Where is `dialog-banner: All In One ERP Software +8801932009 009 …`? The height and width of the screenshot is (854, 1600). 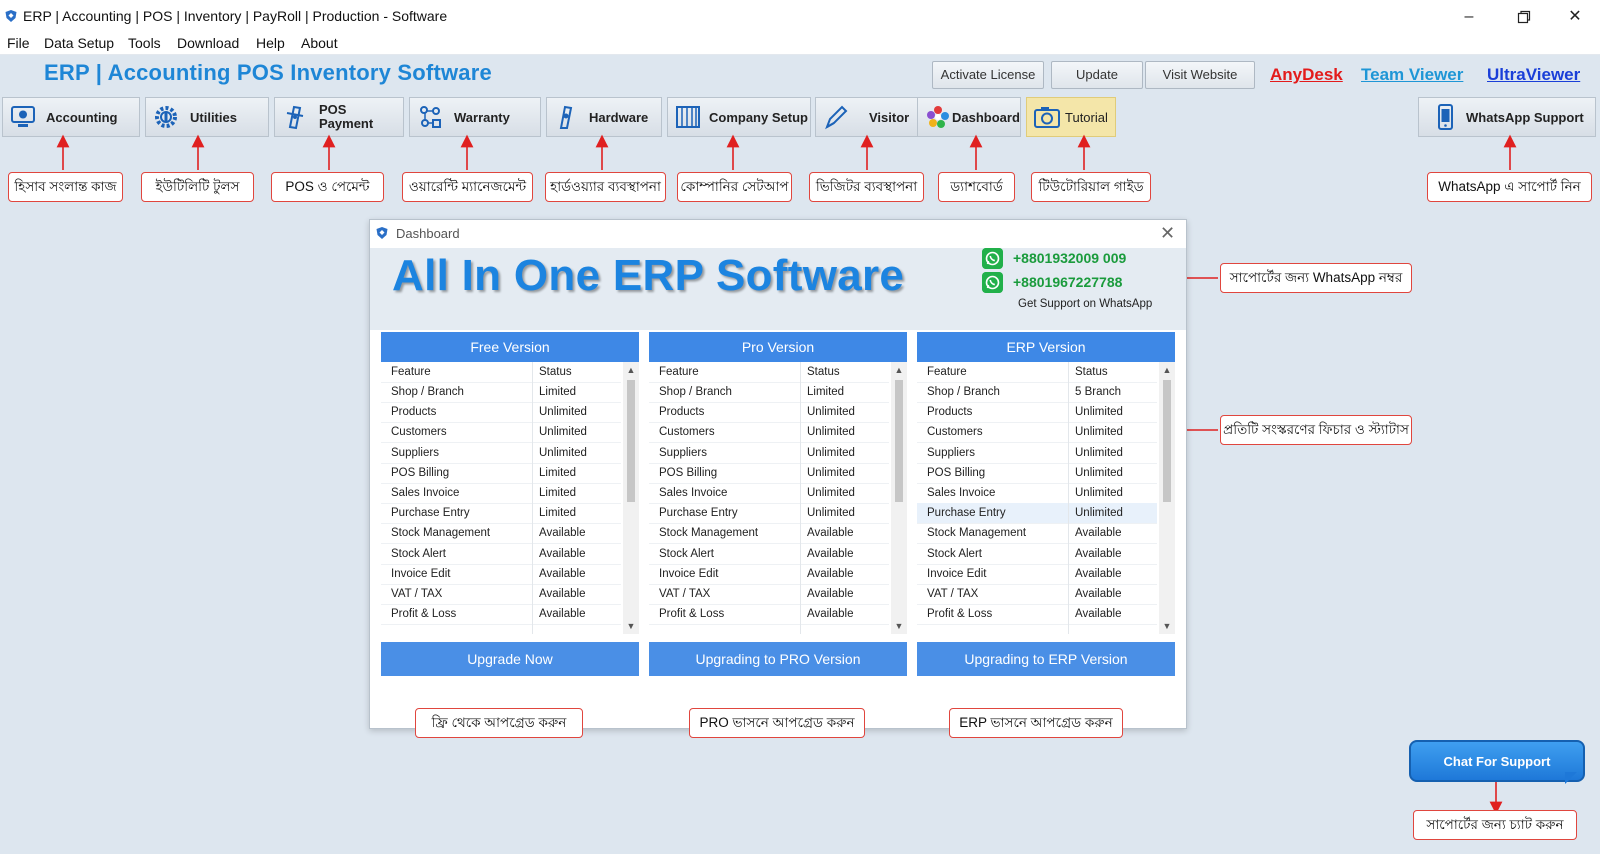
dialog-banner: All In One ERP Software +8801932009 009 … is located at coordinates (778, 289).